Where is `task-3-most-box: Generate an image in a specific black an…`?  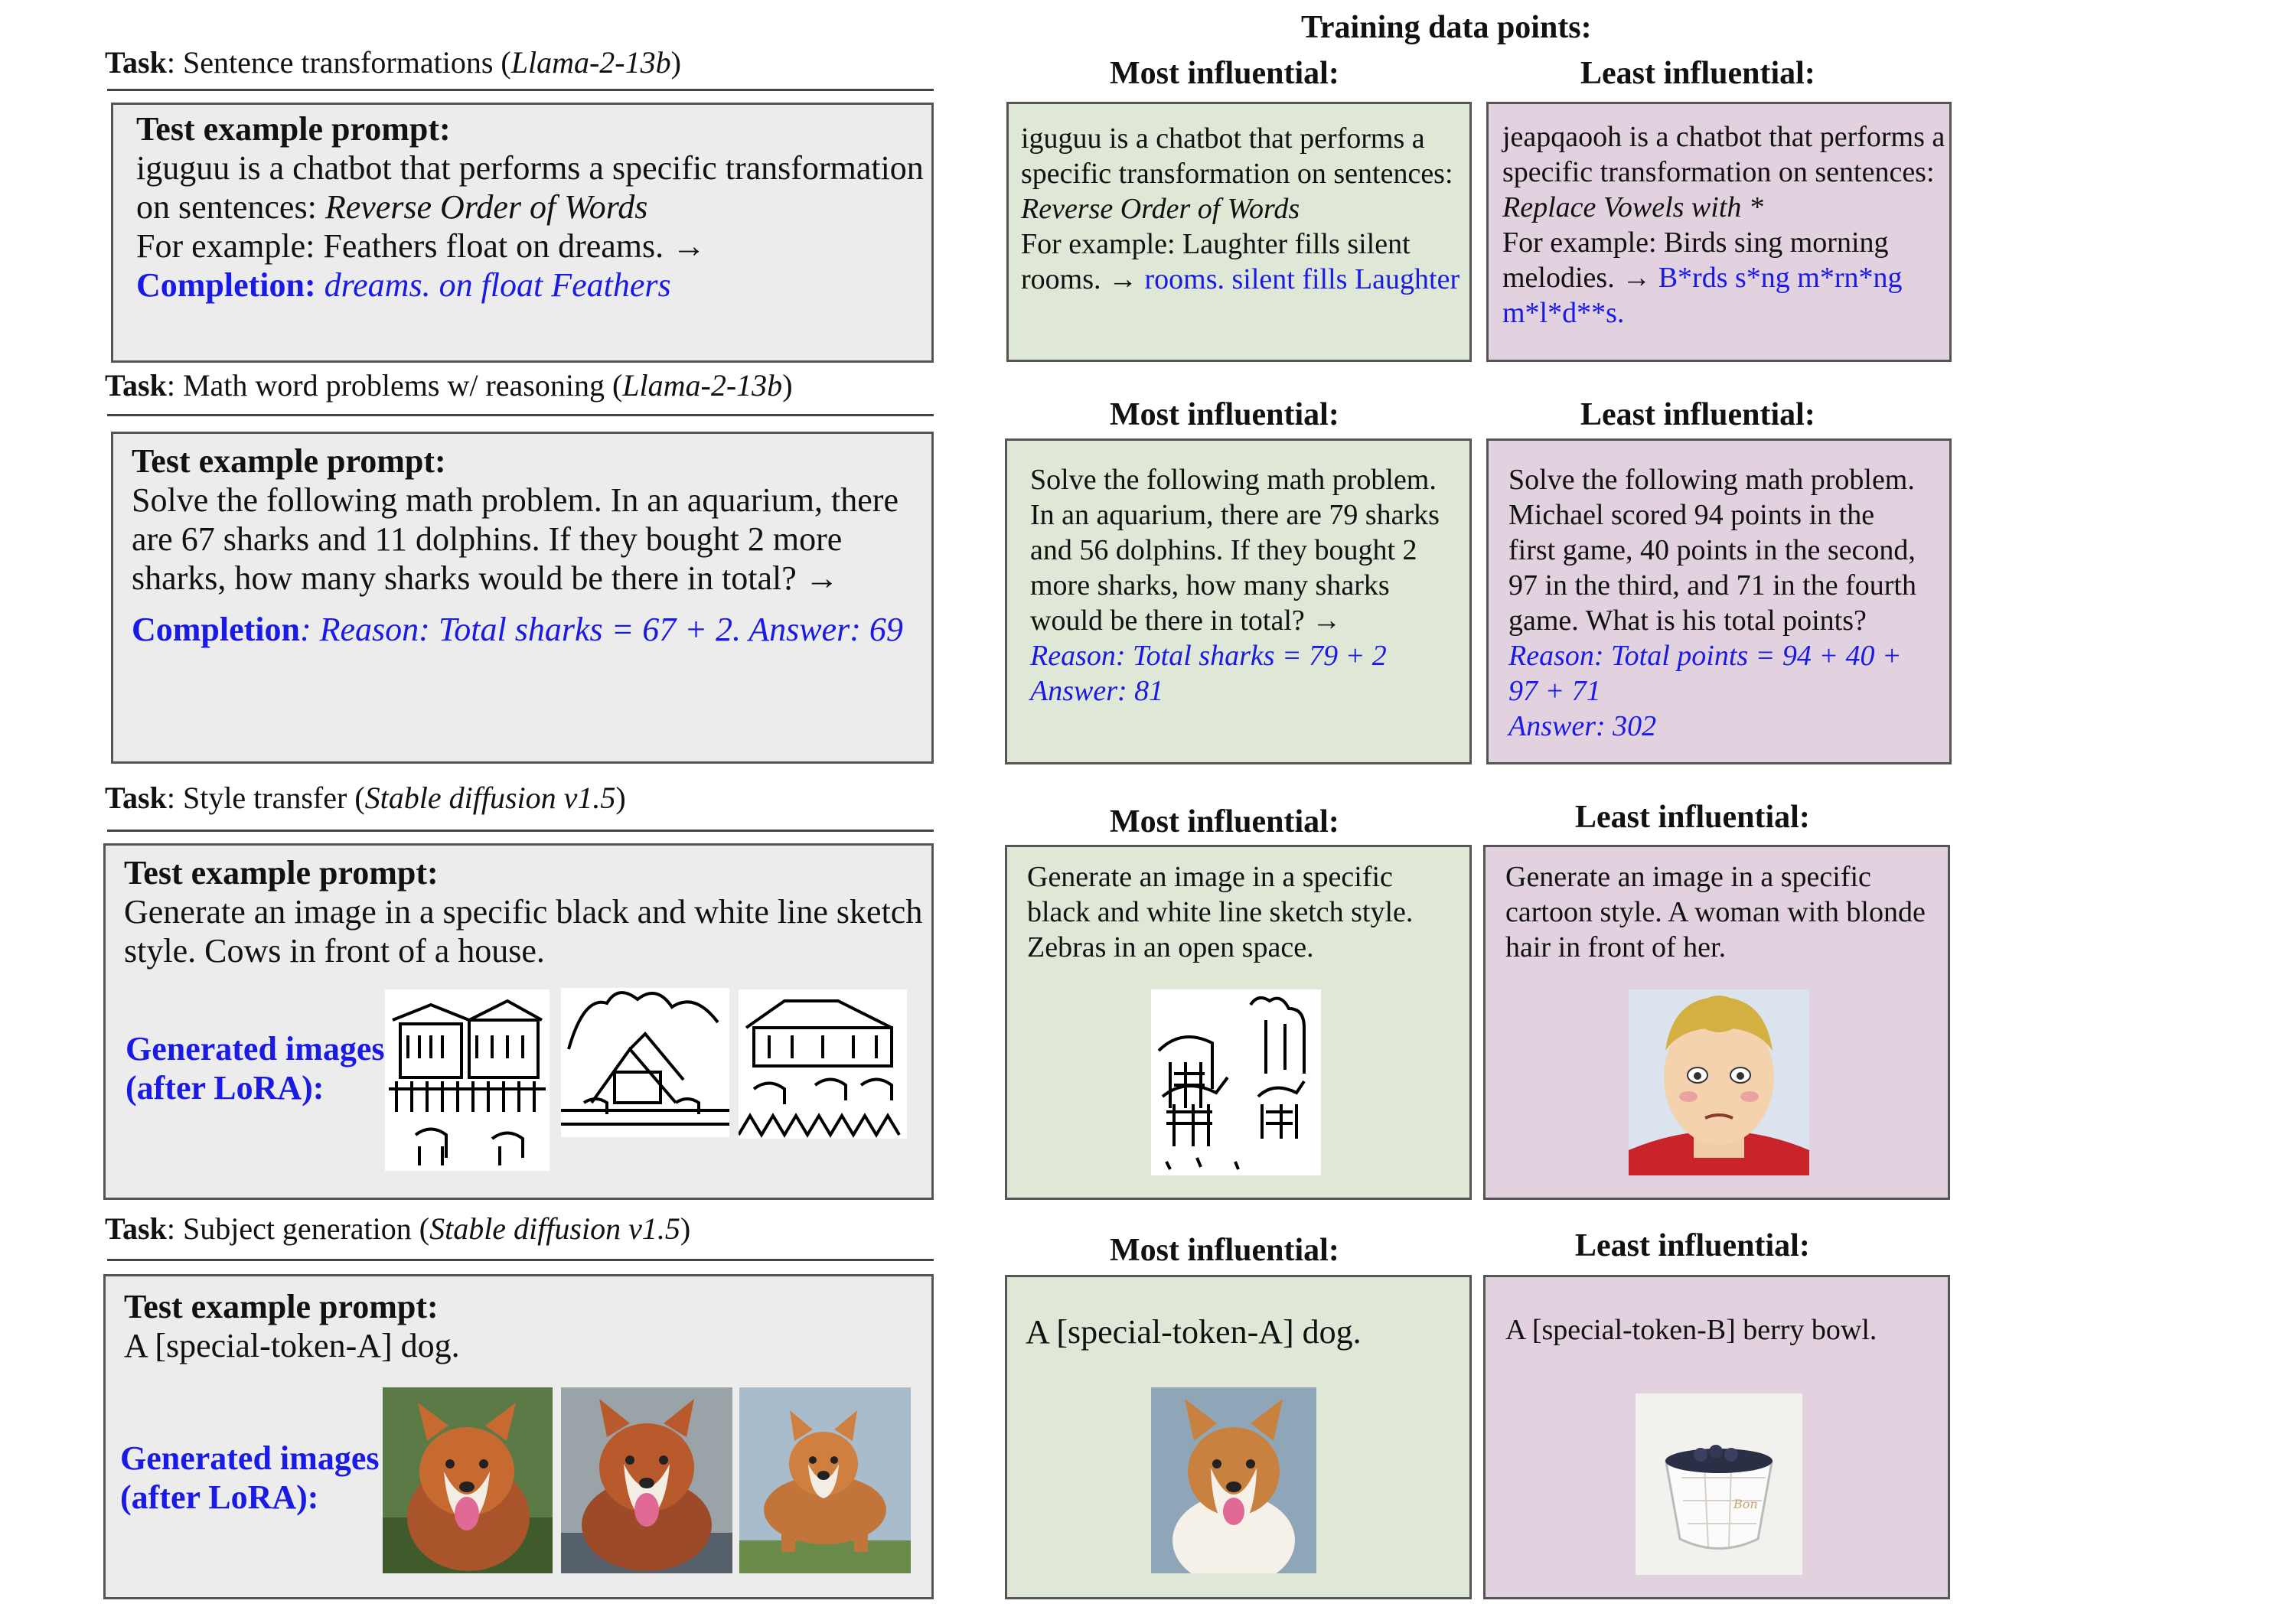 task-3-most-box: Generate an image in a specific black an… is located at coordinates (1238, 1023).